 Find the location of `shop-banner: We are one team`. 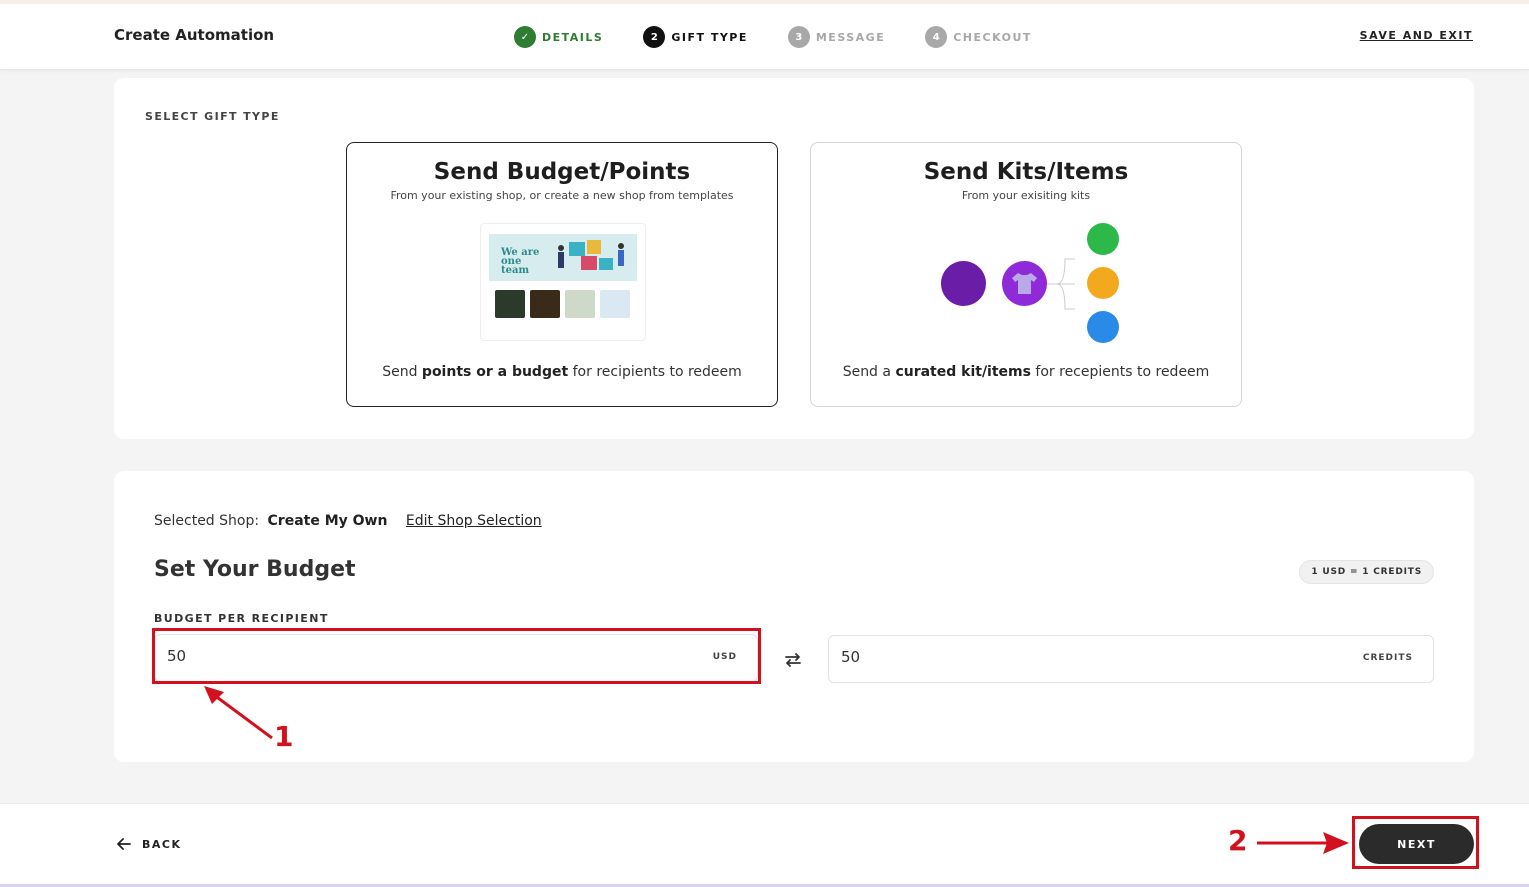

shop-banner: We are one team is located at coordinates (563, 257).